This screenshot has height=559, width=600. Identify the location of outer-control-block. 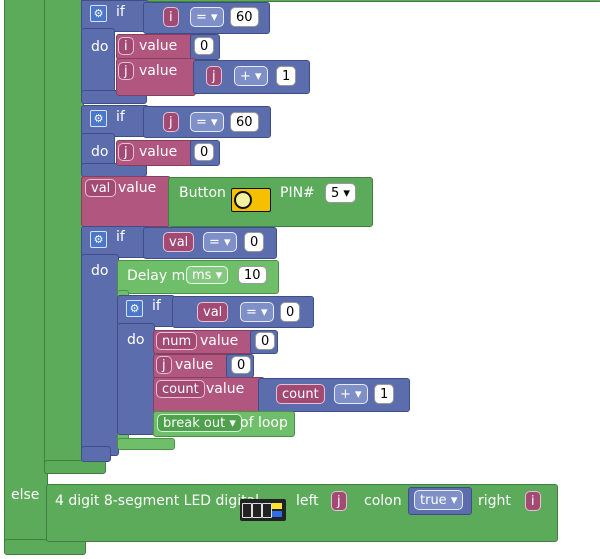
(26, 276).